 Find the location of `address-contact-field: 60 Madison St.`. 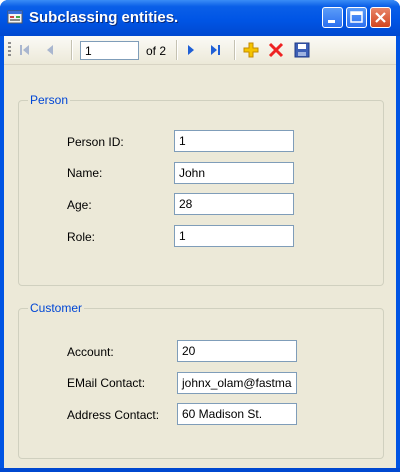

address-contact-field: 60 Madison St. is located at coordinates (237, 414).